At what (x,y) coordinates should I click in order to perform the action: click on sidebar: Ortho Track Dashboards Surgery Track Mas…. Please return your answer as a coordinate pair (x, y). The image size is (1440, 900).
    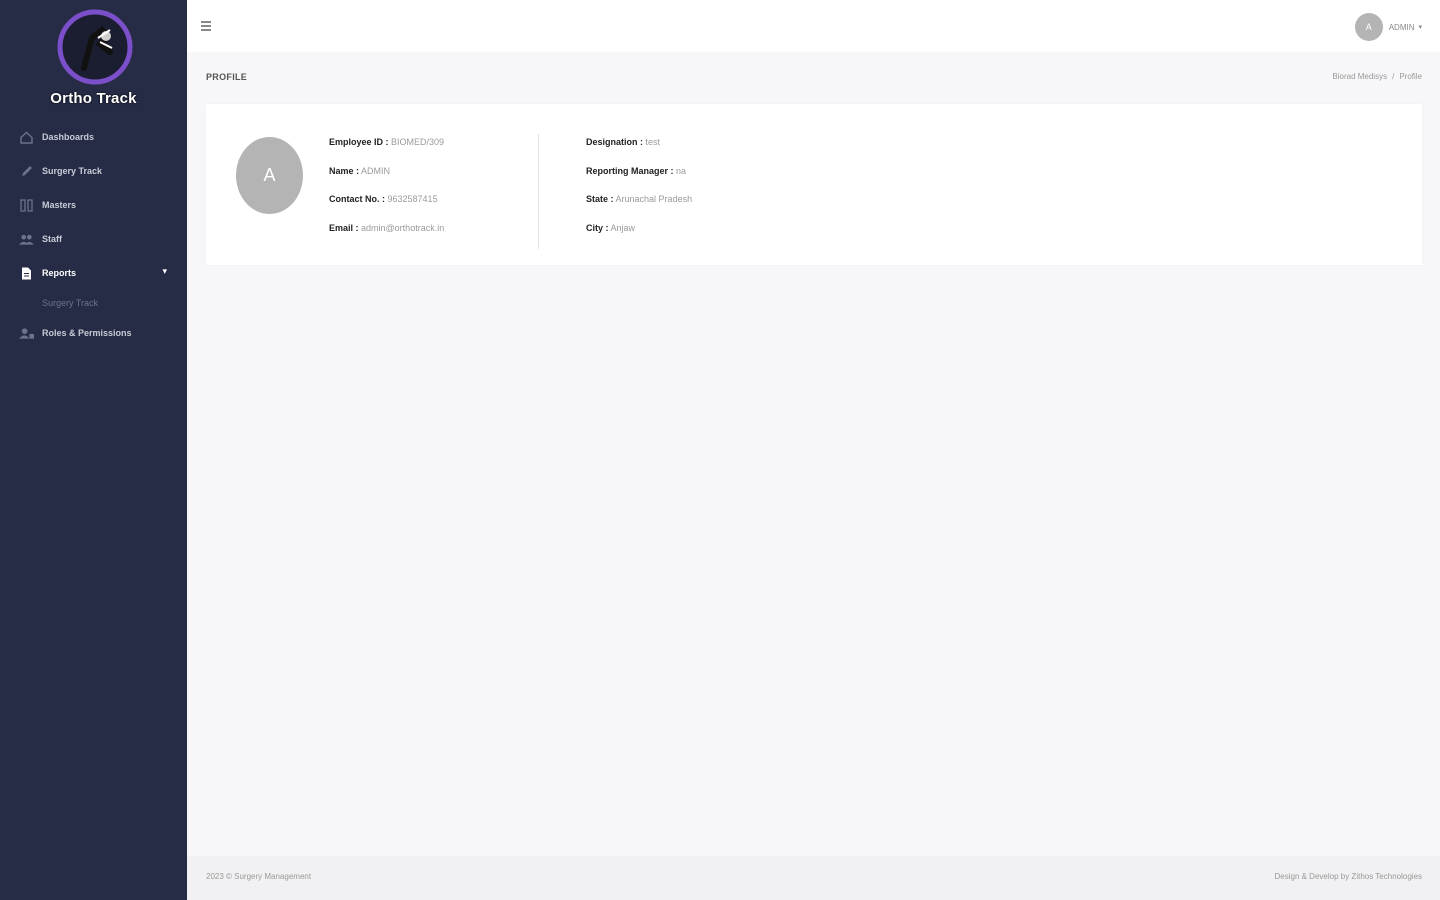
    Looking at the image, I should click on (93, 450).